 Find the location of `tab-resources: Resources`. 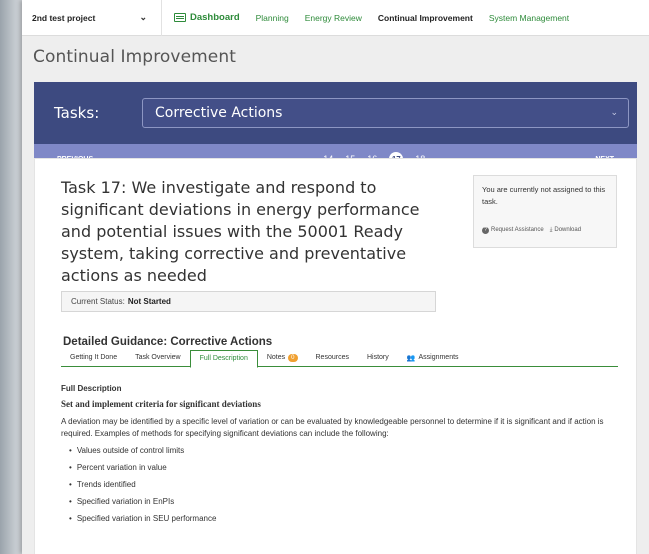

tab-resources: Resources is located at coordinates (332, 358).